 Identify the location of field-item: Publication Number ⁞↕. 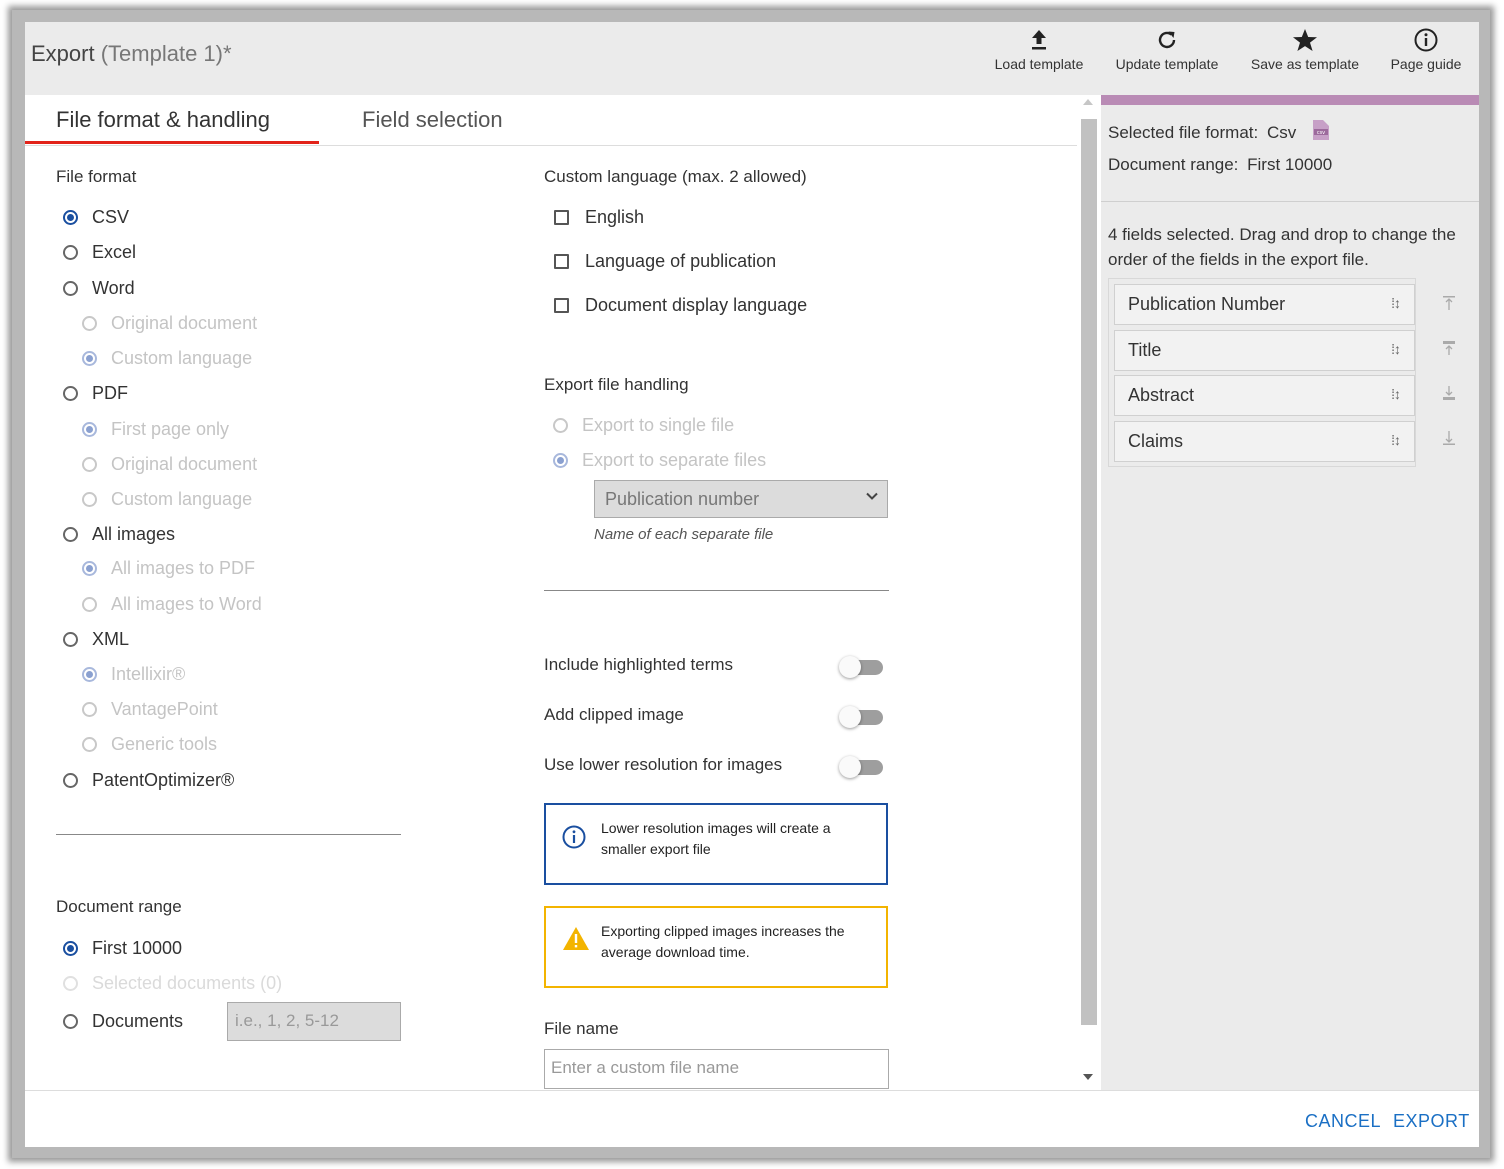
(1264, 304).